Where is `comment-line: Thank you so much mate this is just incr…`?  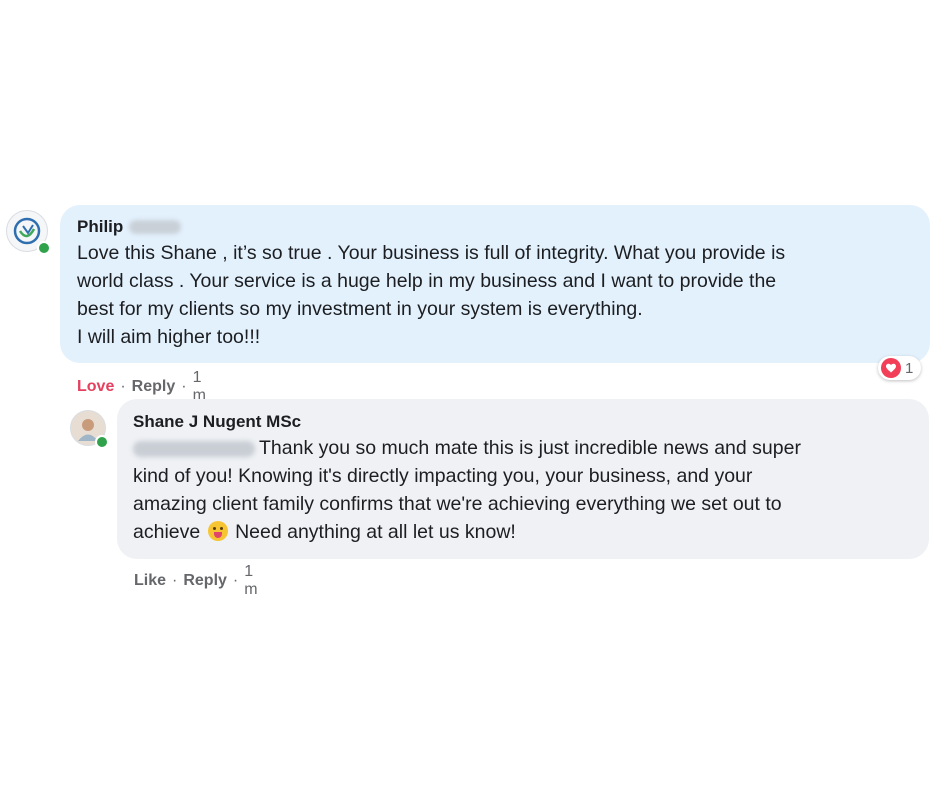 comment-line: Thank you so much mate this is just incr… is located at coordinates (523, 448).